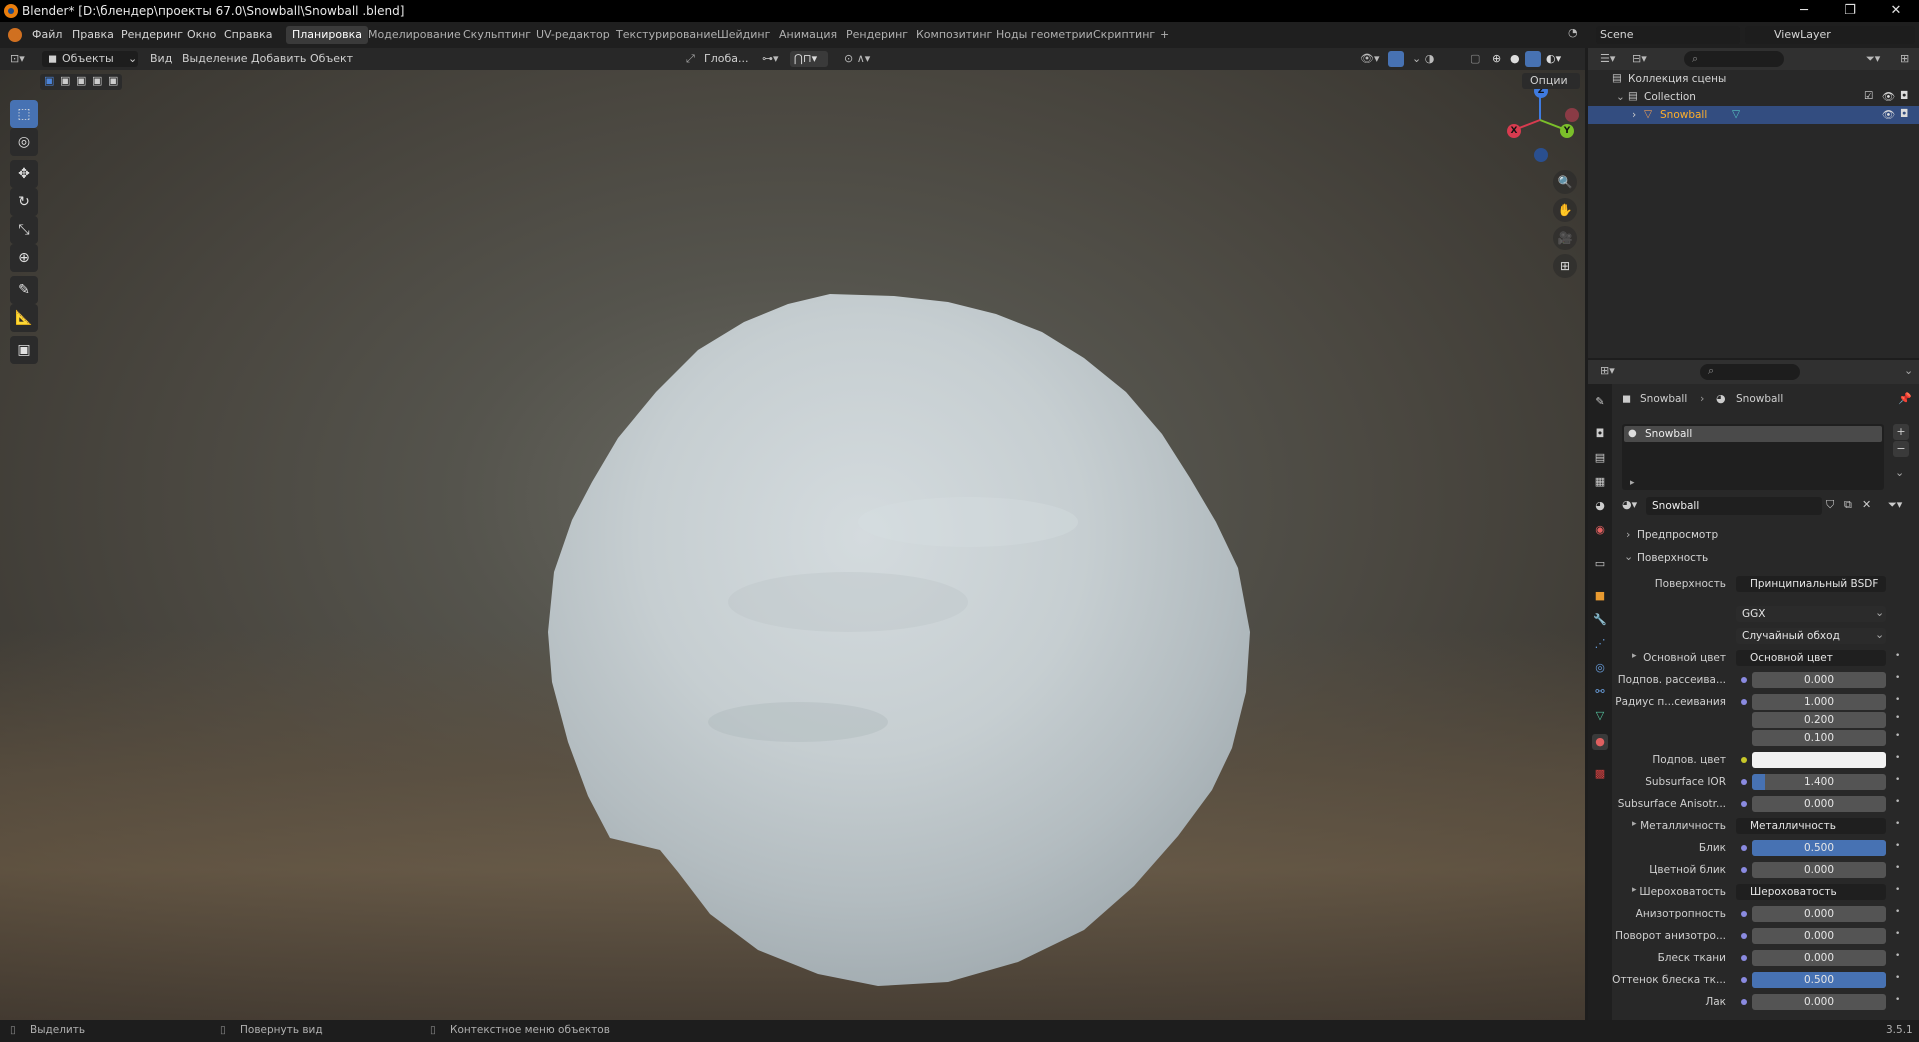 This screenshot has height=1042, width=1919. Describe the element at coordinates (1830, 505) in the screenshot. I see `fake-user-icon: ⛉` at that location.